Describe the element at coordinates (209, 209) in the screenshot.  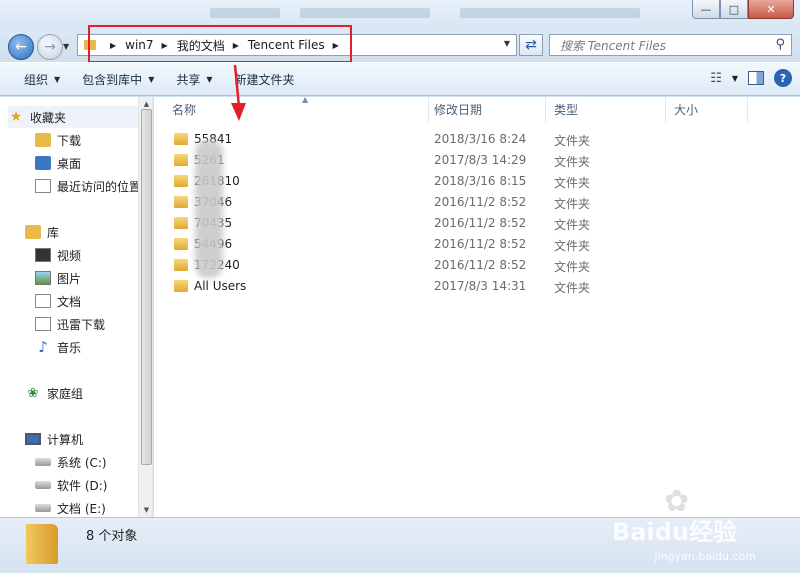
I see `redaction-blur` at that location.